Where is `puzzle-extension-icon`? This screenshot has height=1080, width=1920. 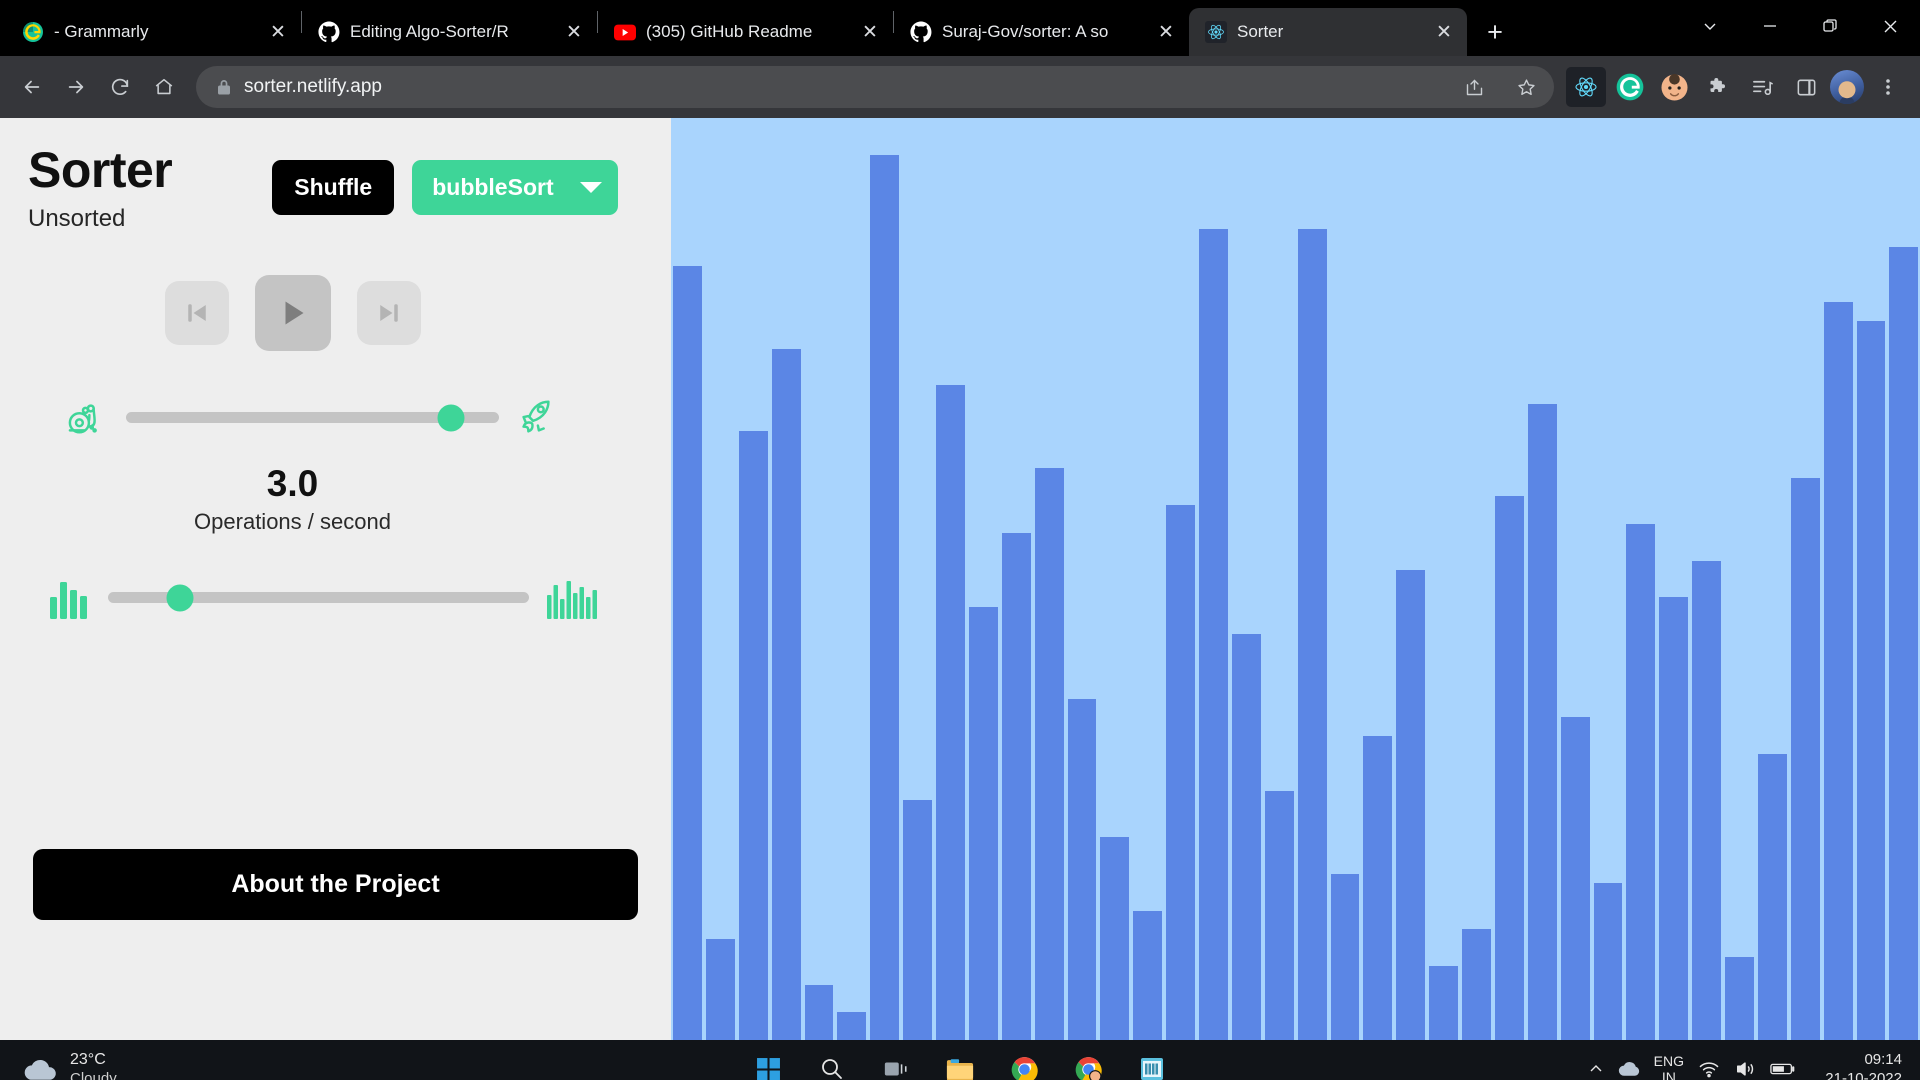
puzzle-extension-icon is located at coordinates (1718, 87).